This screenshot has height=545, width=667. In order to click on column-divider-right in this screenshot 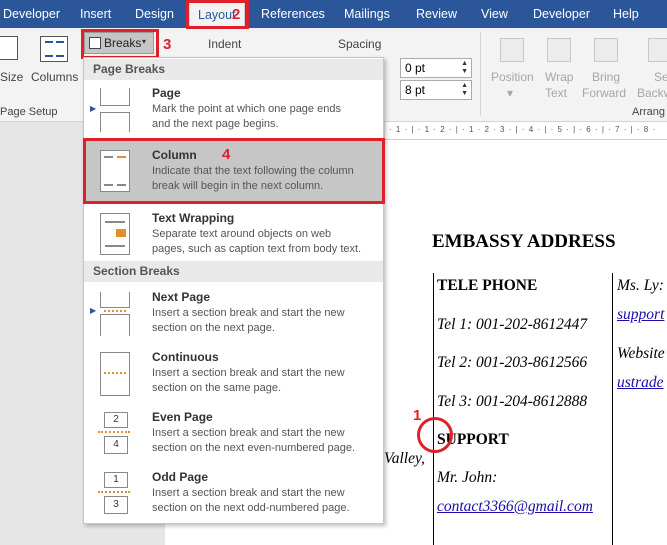, I will do `click(612, 409)`.